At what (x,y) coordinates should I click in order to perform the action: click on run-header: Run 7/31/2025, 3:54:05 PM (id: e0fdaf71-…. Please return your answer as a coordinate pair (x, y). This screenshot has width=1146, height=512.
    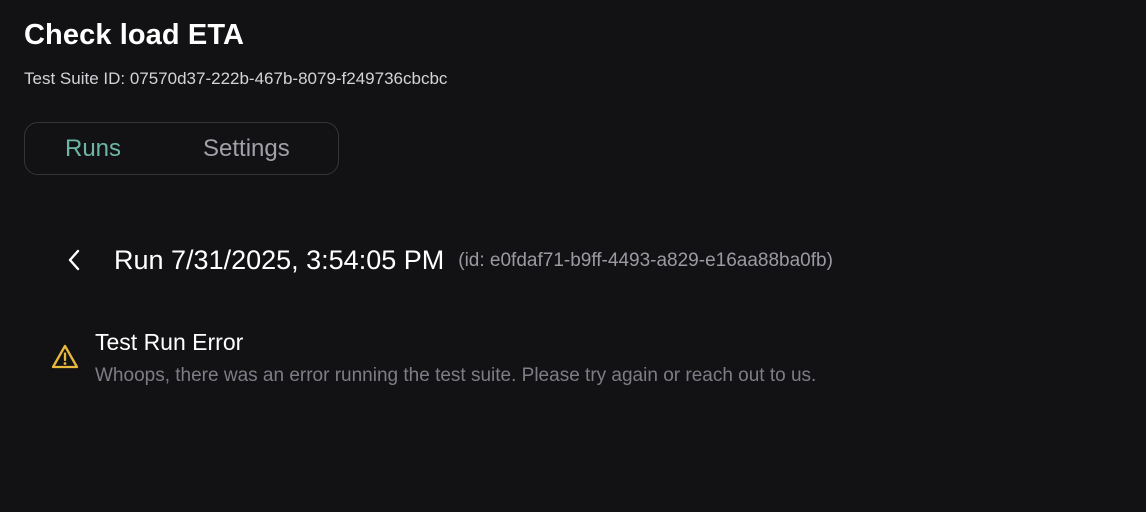
    Looking at the image, I should click on (446, 260).